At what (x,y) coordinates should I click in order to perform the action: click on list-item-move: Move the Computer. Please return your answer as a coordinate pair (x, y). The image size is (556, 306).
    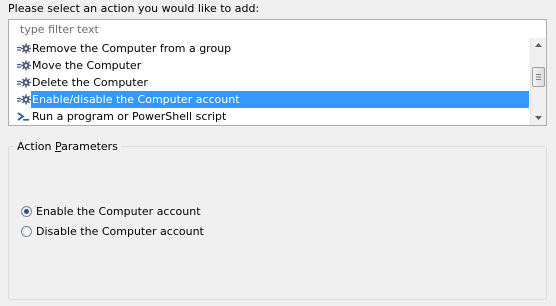
    Looking at the image, I should click on (269, 65).